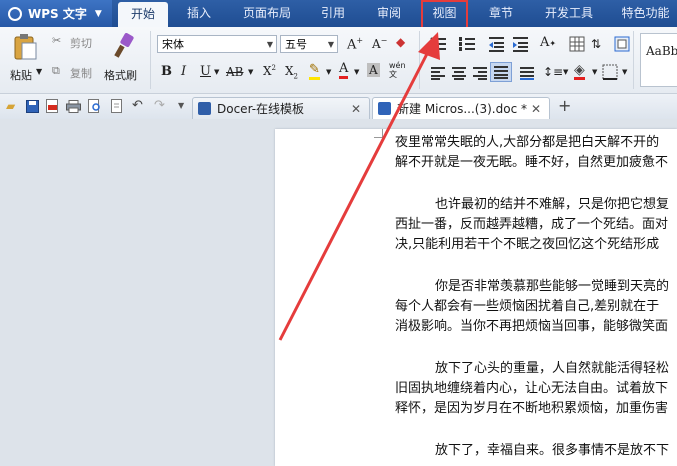 This screenshot has width=677, height=466. What do you see at coordinates (73, 106) in the screenshot?
I see `print-icon` at bounding box center [73, 106].